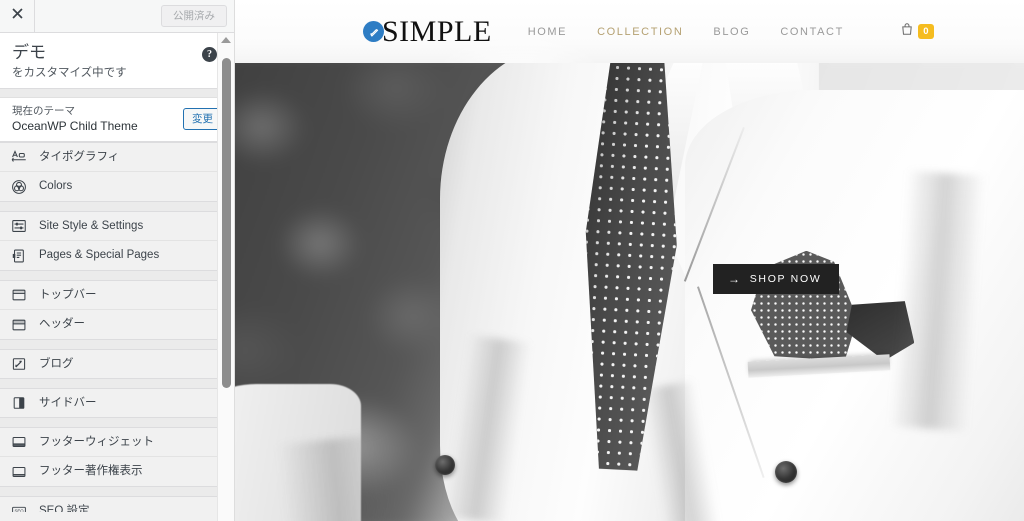  I want to click on menu-group: フッターウィジェット フッター著作権表示, so click(117, 457).